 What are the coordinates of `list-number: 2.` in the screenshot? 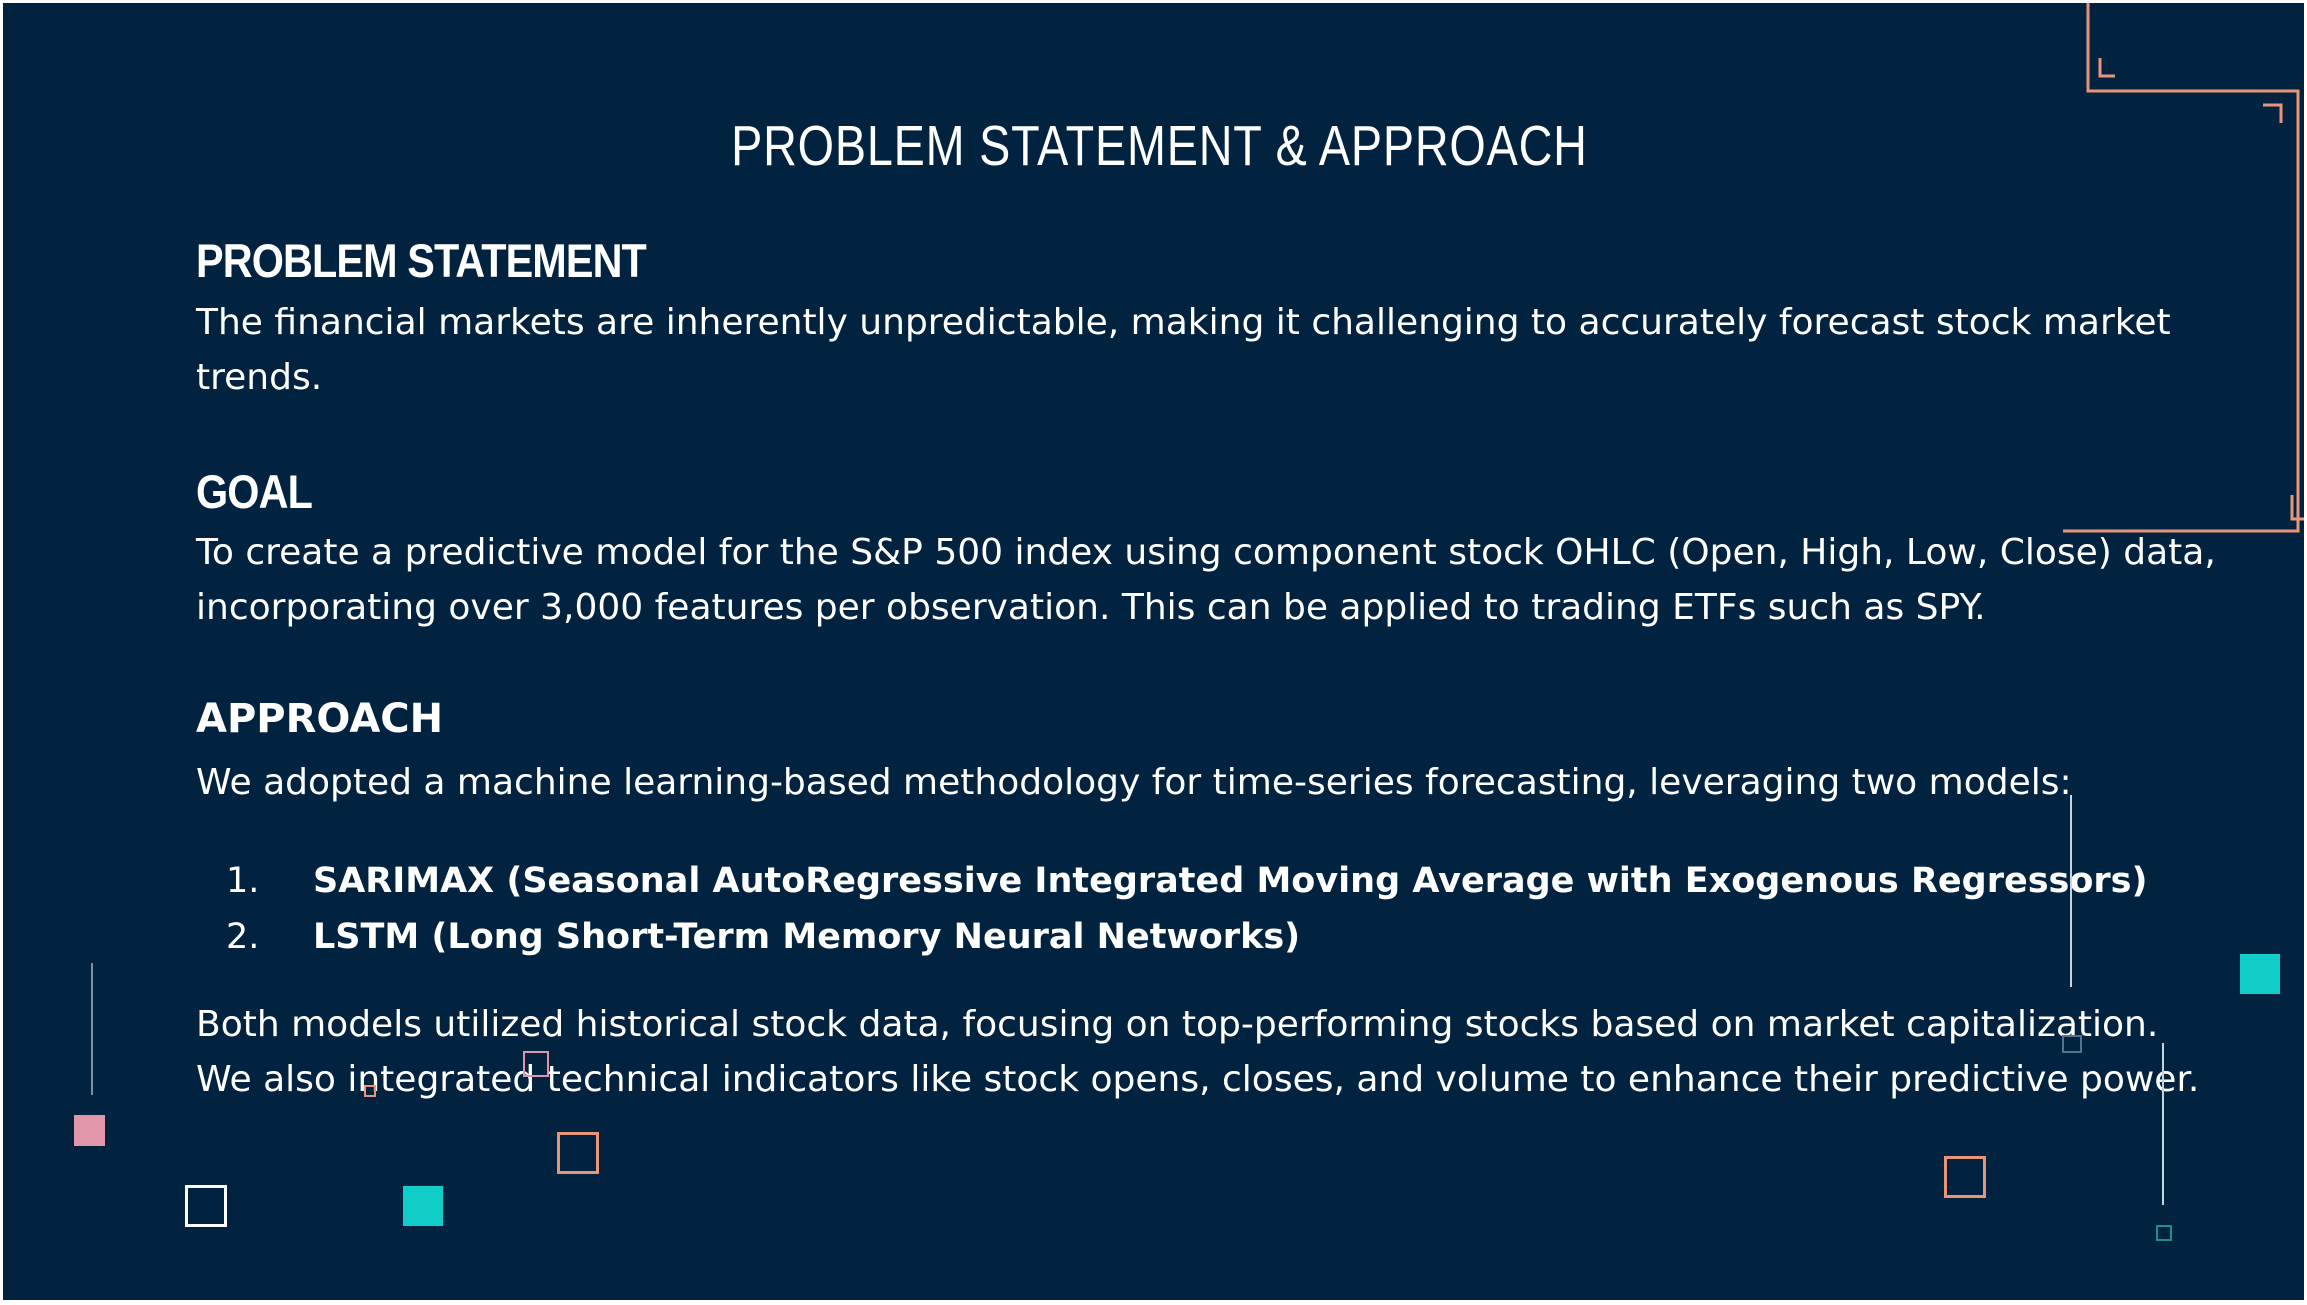 It's located at (243, 937).